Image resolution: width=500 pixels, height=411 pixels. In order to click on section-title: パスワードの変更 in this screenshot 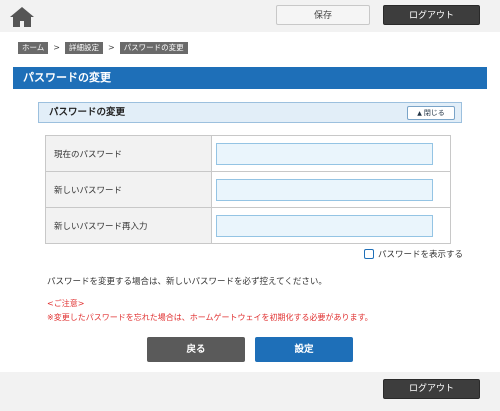, I will do `click(87, 112)`.